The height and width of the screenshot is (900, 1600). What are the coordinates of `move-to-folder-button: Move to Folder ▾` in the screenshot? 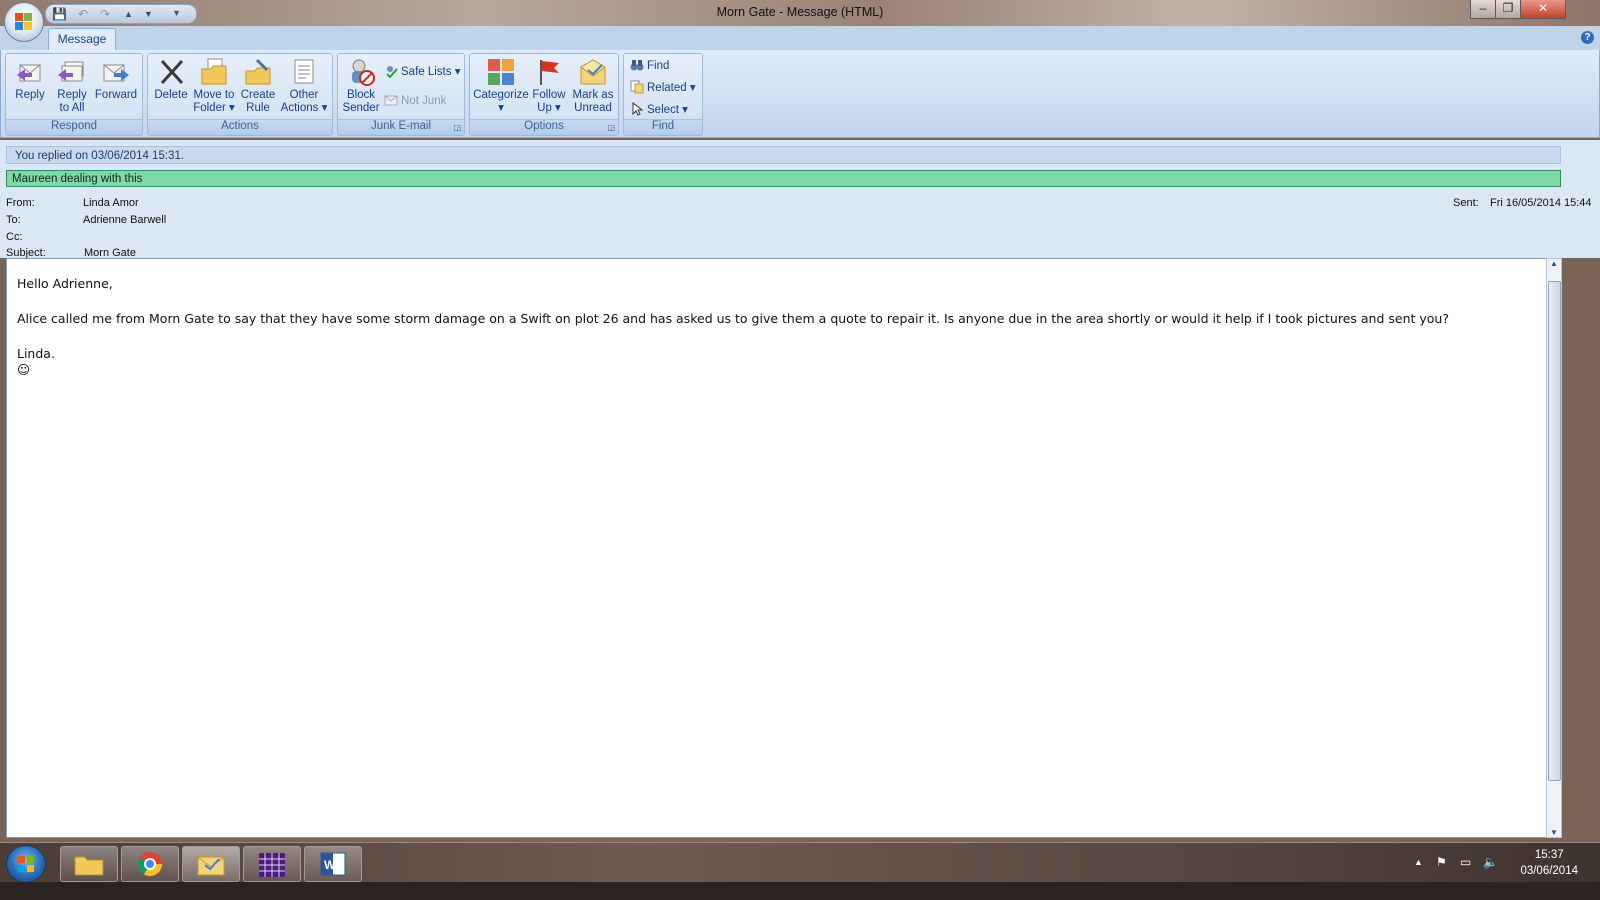 It's located at (214, 86).